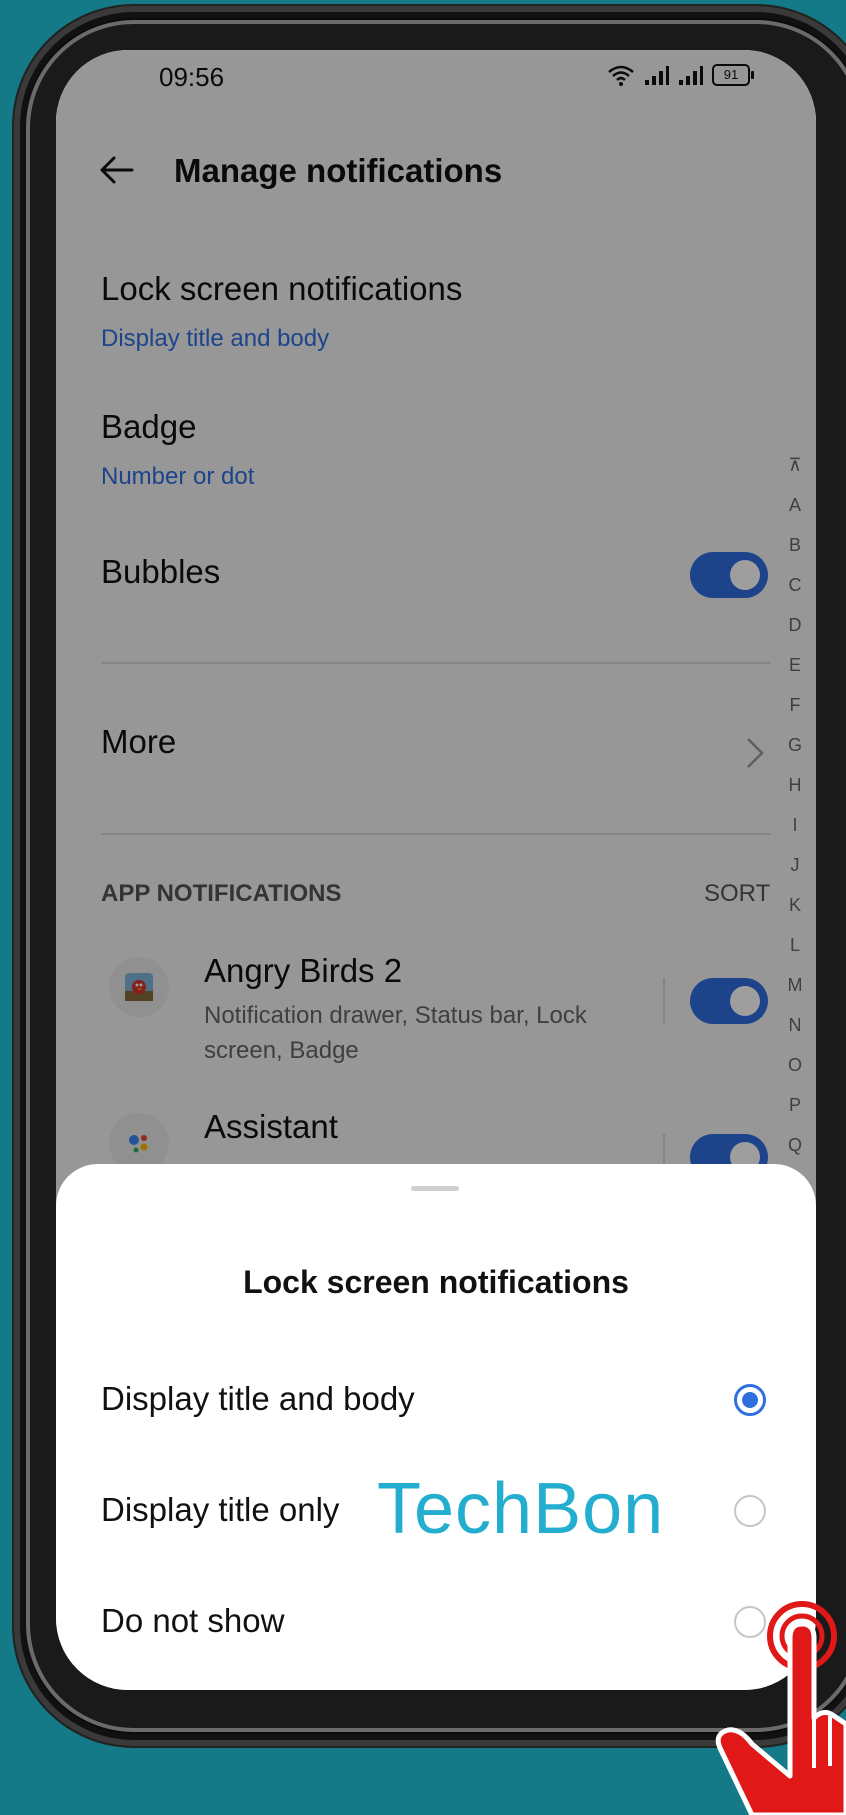  Describe the element at coordinates (258, 1398) in the screenshot. I see `option-label: Display title and body` at that location.